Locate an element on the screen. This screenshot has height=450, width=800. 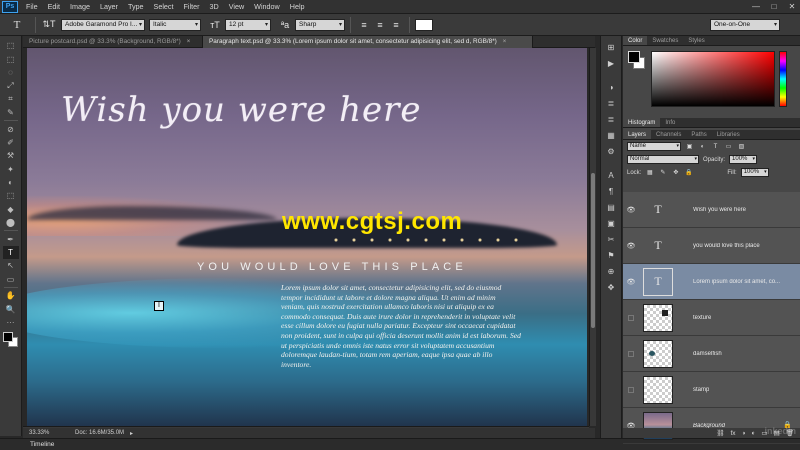
properties-icon: ≣ is located at coordinates (611, 103).